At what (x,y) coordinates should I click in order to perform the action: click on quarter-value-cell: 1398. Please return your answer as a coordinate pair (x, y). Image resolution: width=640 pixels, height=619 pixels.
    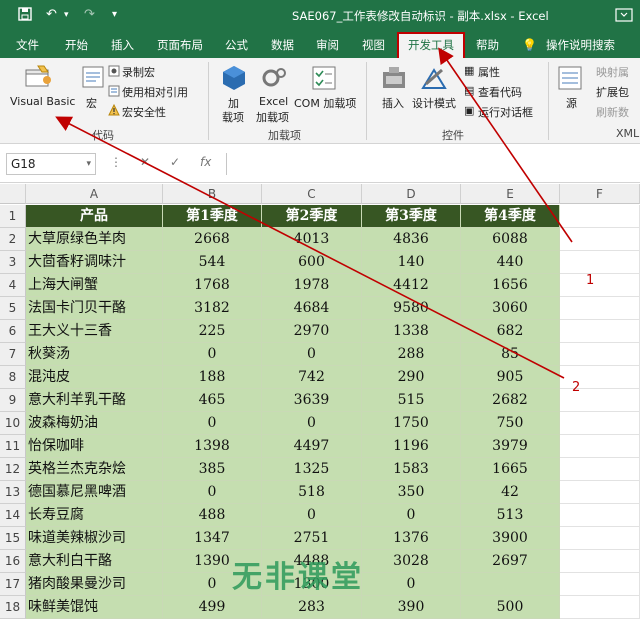
    Looking at the image, I should click on (212, 446).